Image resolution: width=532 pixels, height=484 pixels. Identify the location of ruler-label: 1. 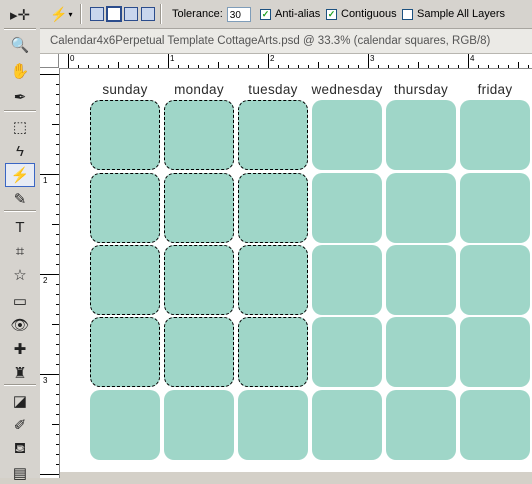
(172, 58).